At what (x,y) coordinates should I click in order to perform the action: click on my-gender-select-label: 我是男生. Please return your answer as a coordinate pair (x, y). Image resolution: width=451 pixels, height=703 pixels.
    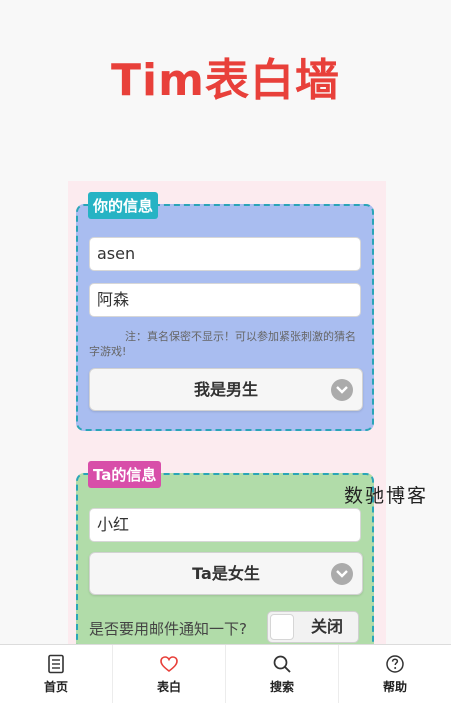
    Looking at the image, I should click on (225, 389).